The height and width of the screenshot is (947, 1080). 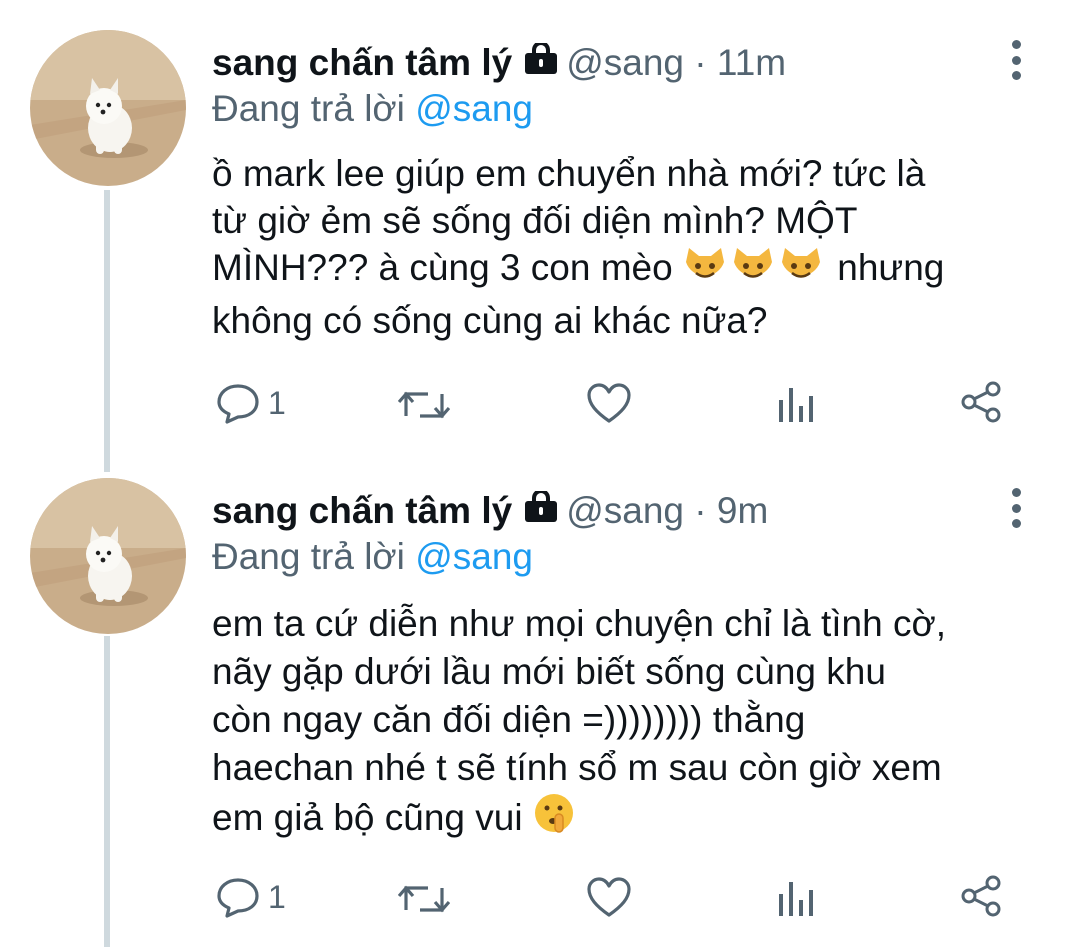 I want to click on handle-and-time: @sang · 11m, so click(x=676, y=63).